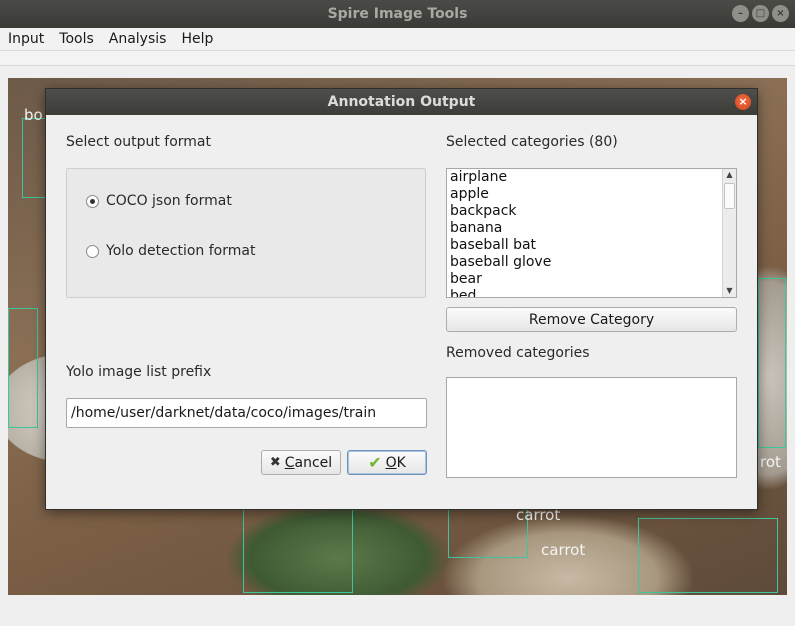  I want to click on toolbar, so click(397, 58).